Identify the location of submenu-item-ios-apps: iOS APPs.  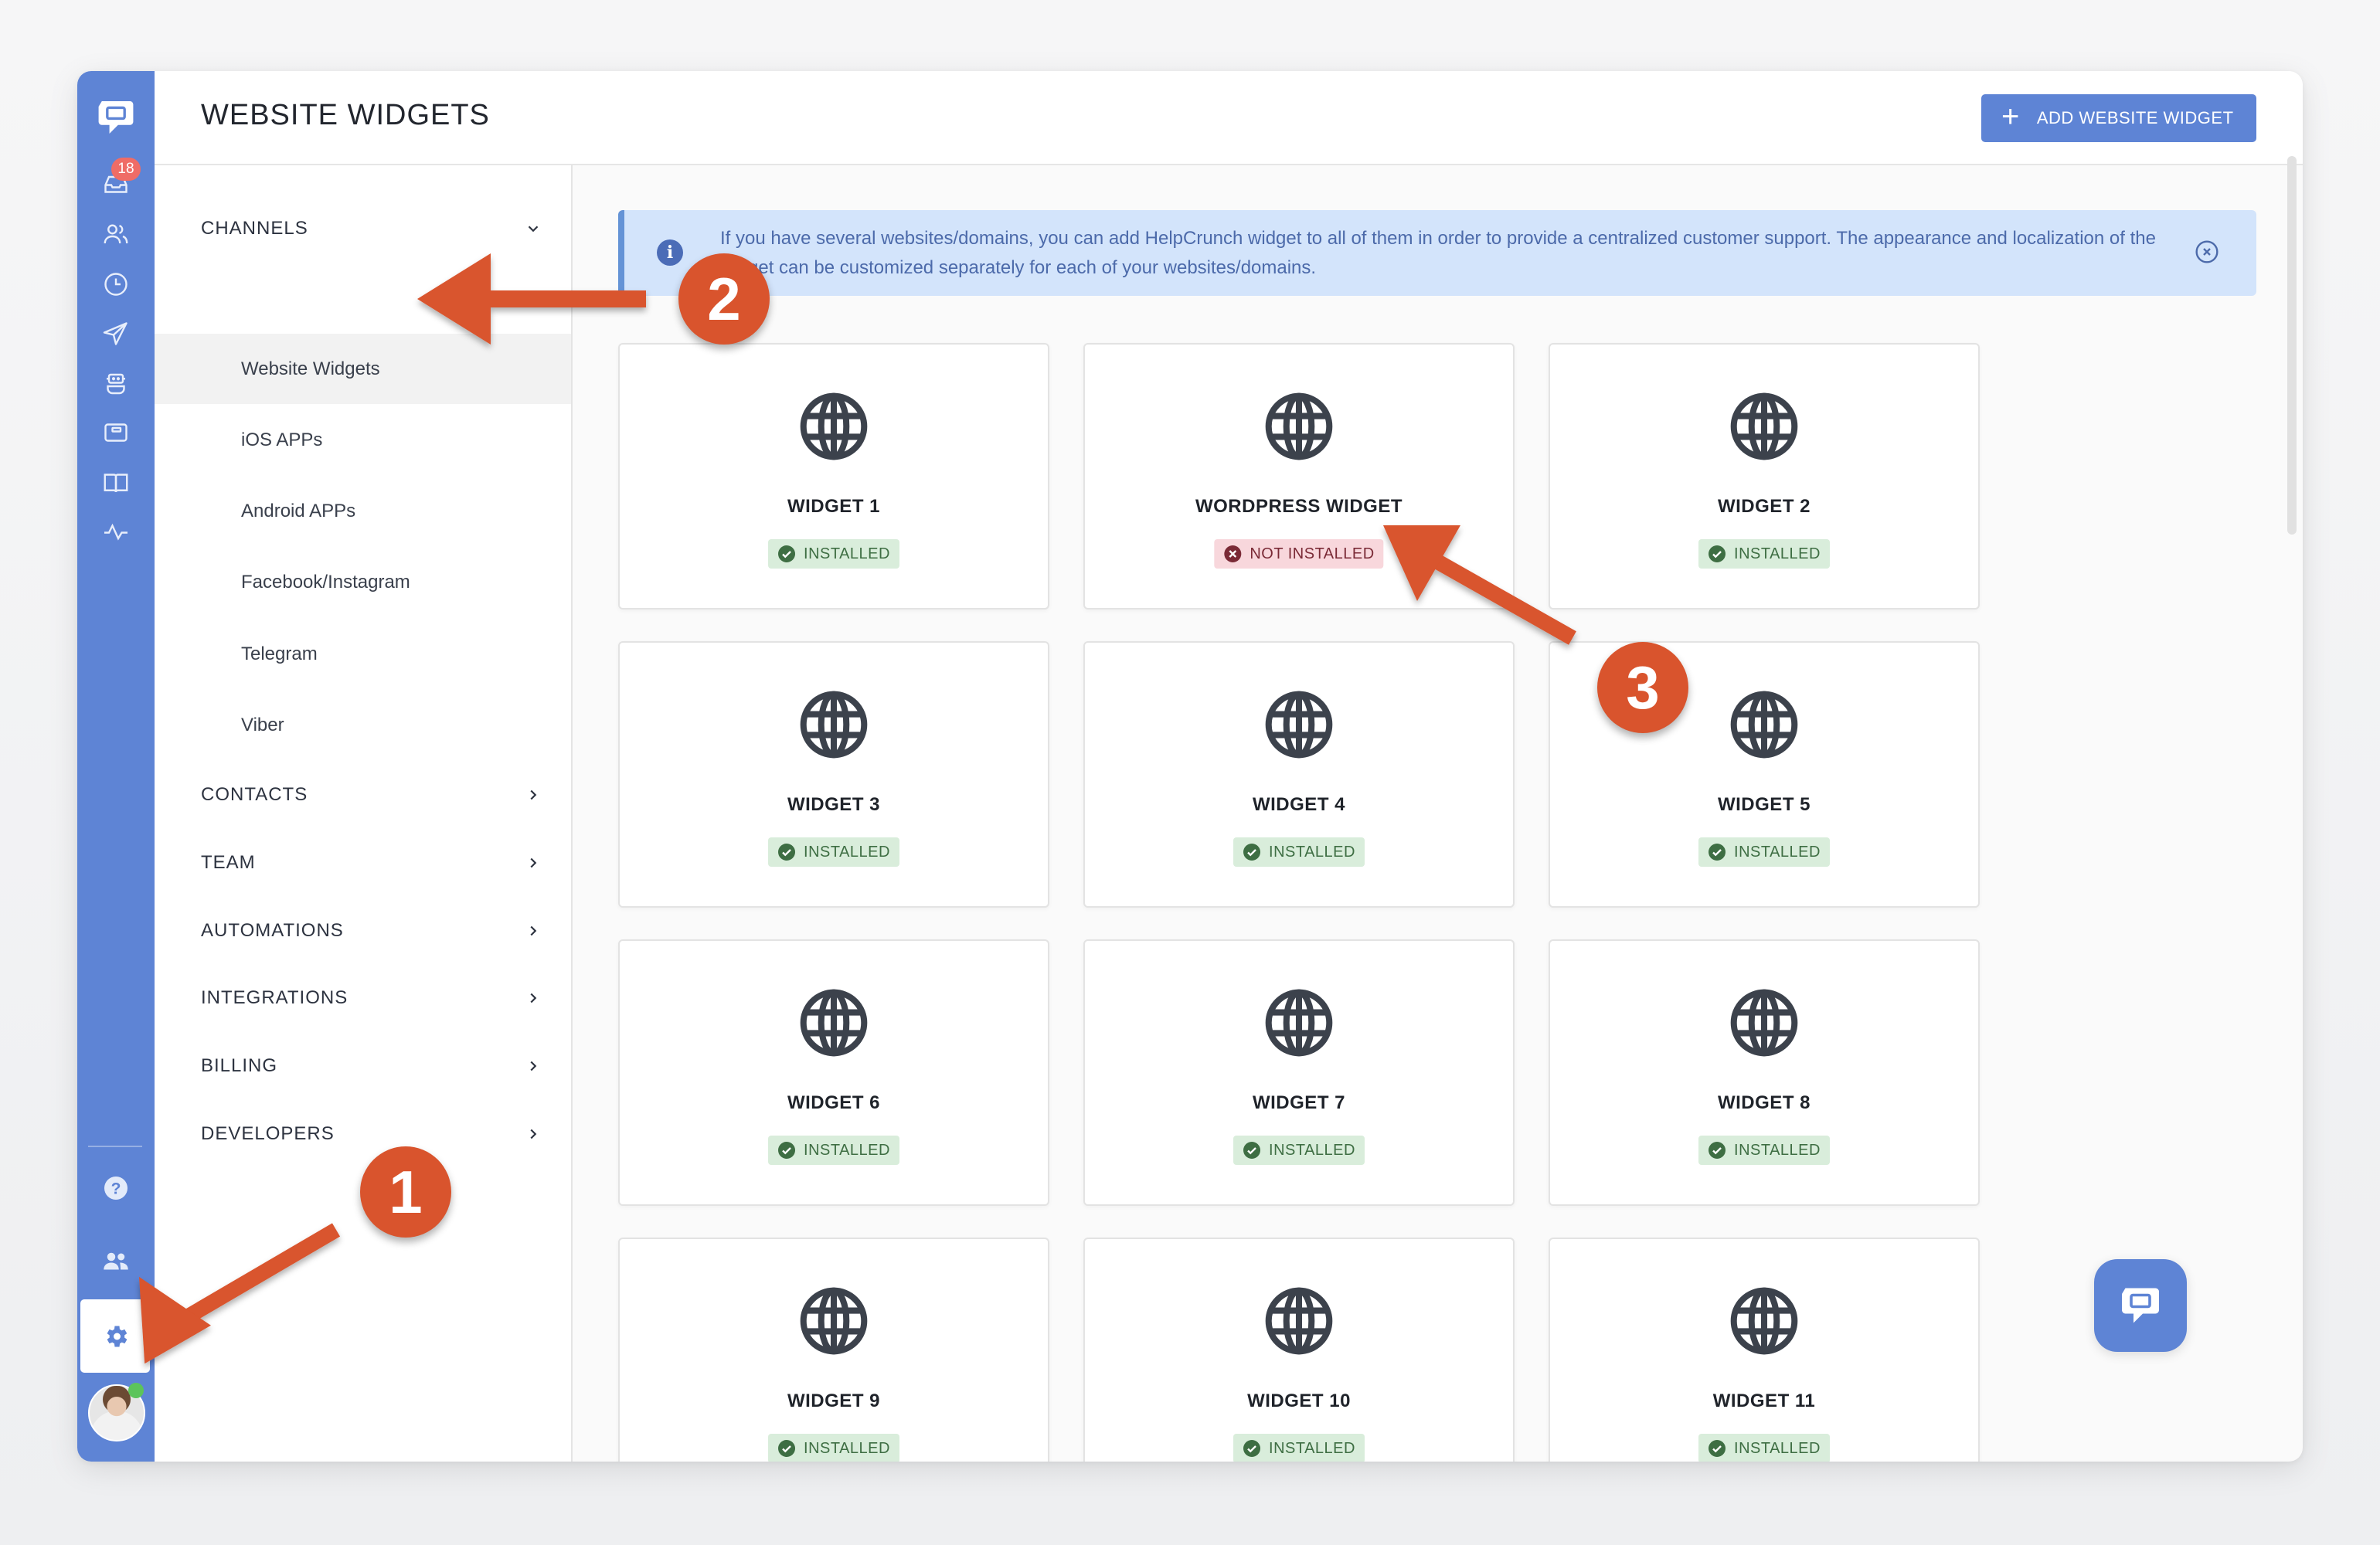
(363, 440).